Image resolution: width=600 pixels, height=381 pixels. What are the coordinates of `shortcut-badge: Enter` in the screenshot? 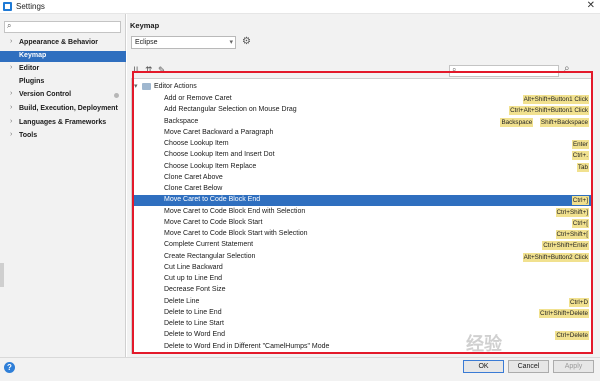 It's located at (580, 144).